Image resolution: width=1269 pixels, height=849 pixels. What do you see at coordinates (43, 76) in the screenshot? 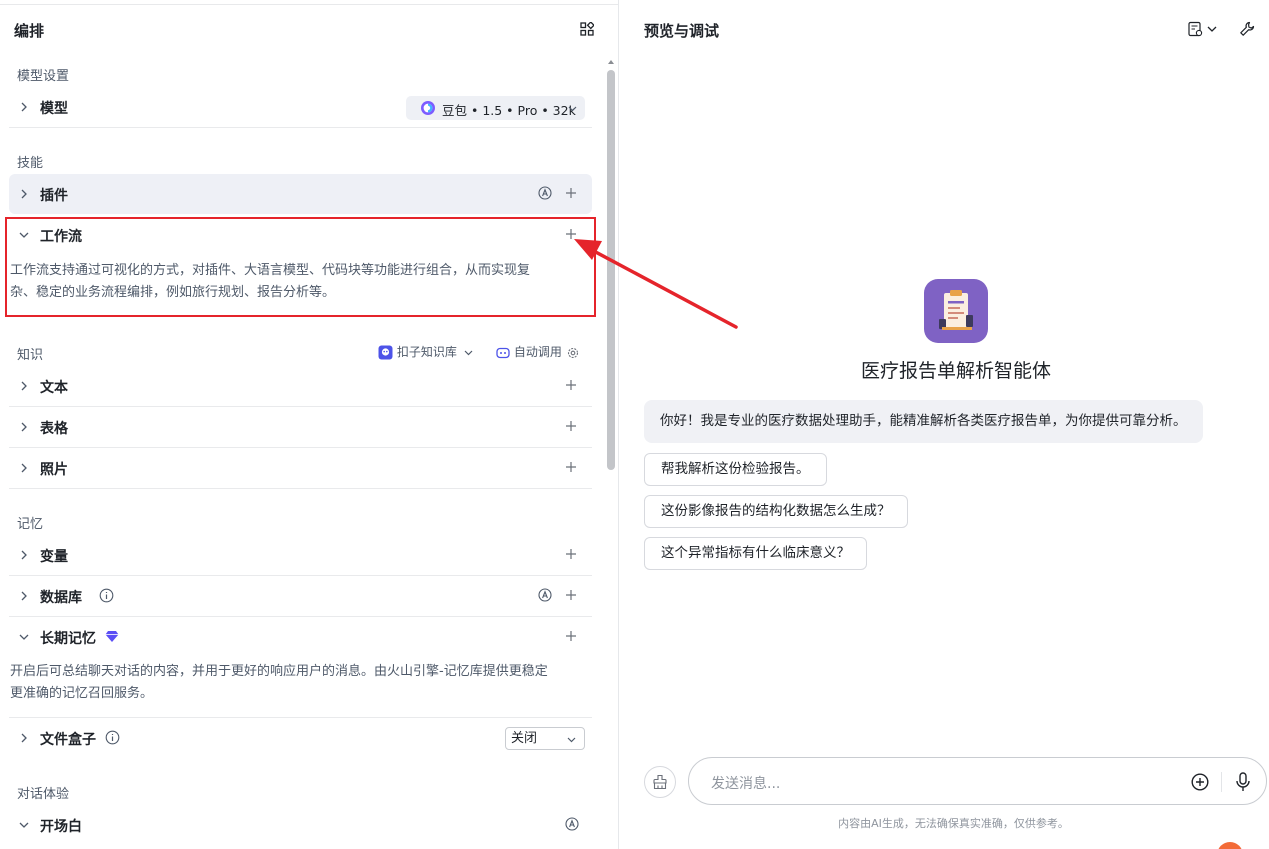
I see `section-model-settings: 模型设置` at bounding box center [43, 76].